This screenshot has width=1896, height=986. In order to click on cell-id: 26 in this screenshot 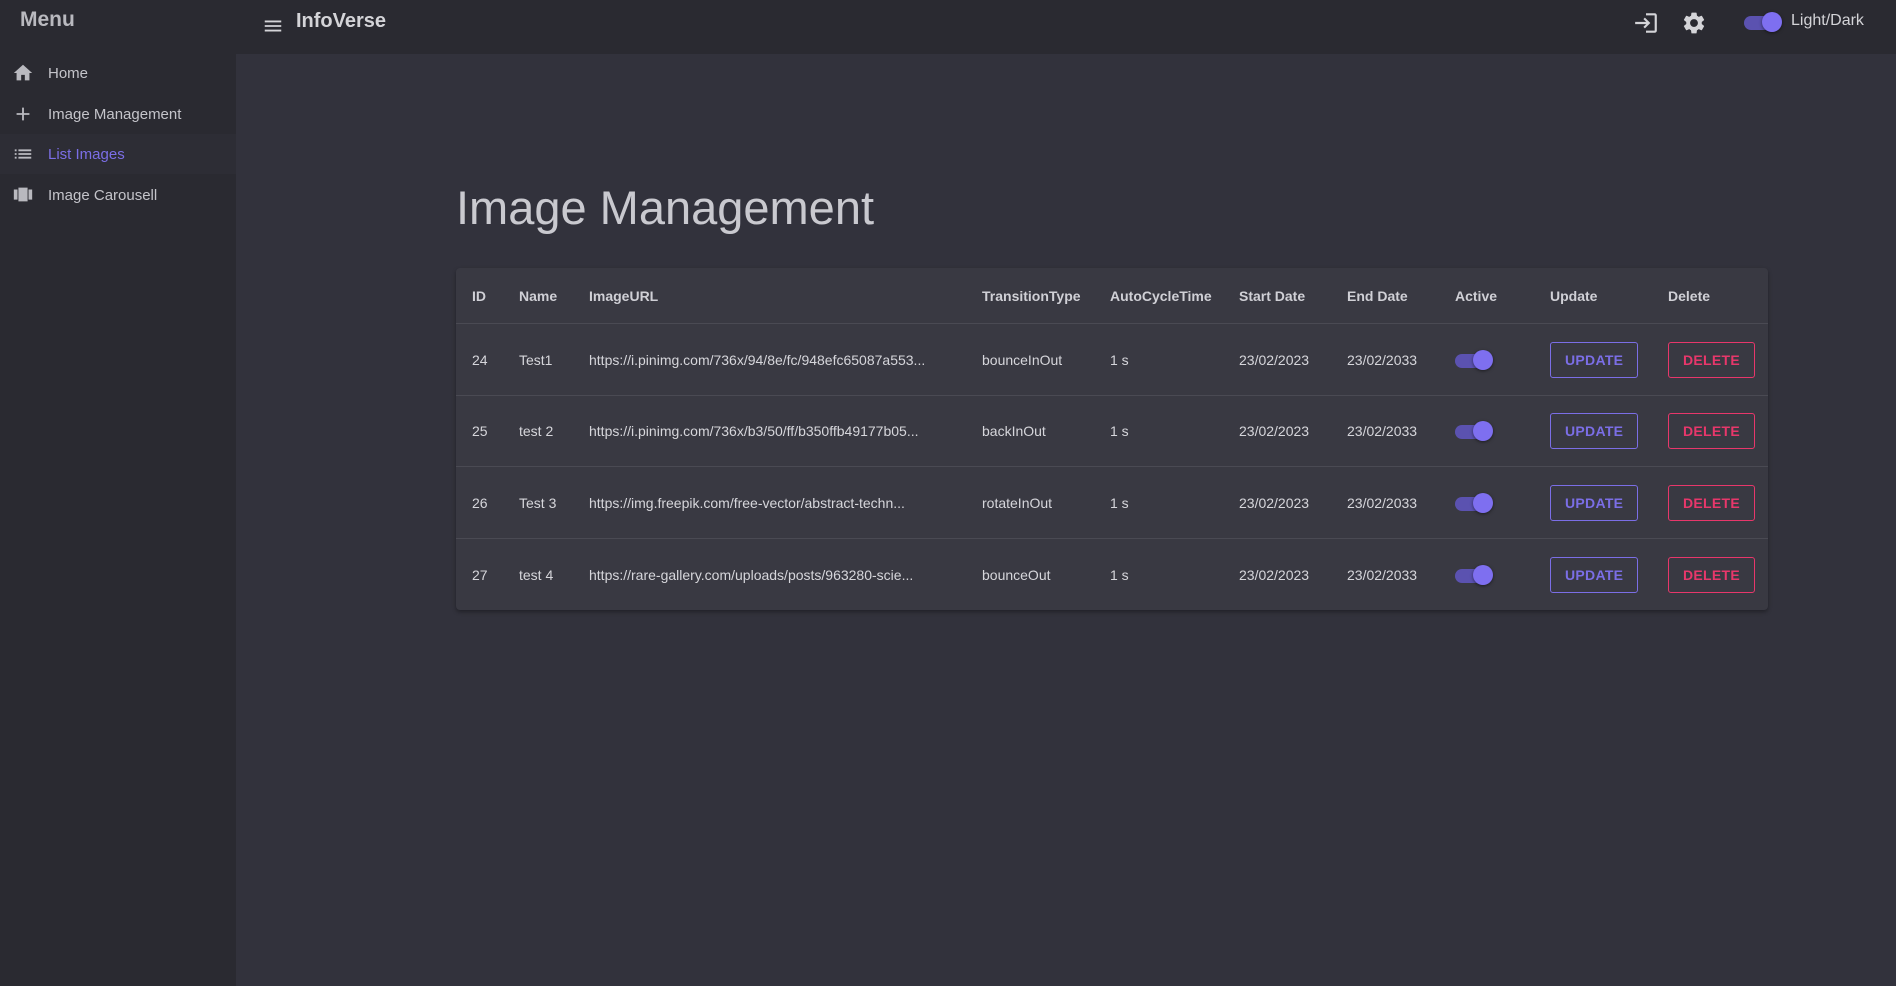, I will do `click(480, 502)`.